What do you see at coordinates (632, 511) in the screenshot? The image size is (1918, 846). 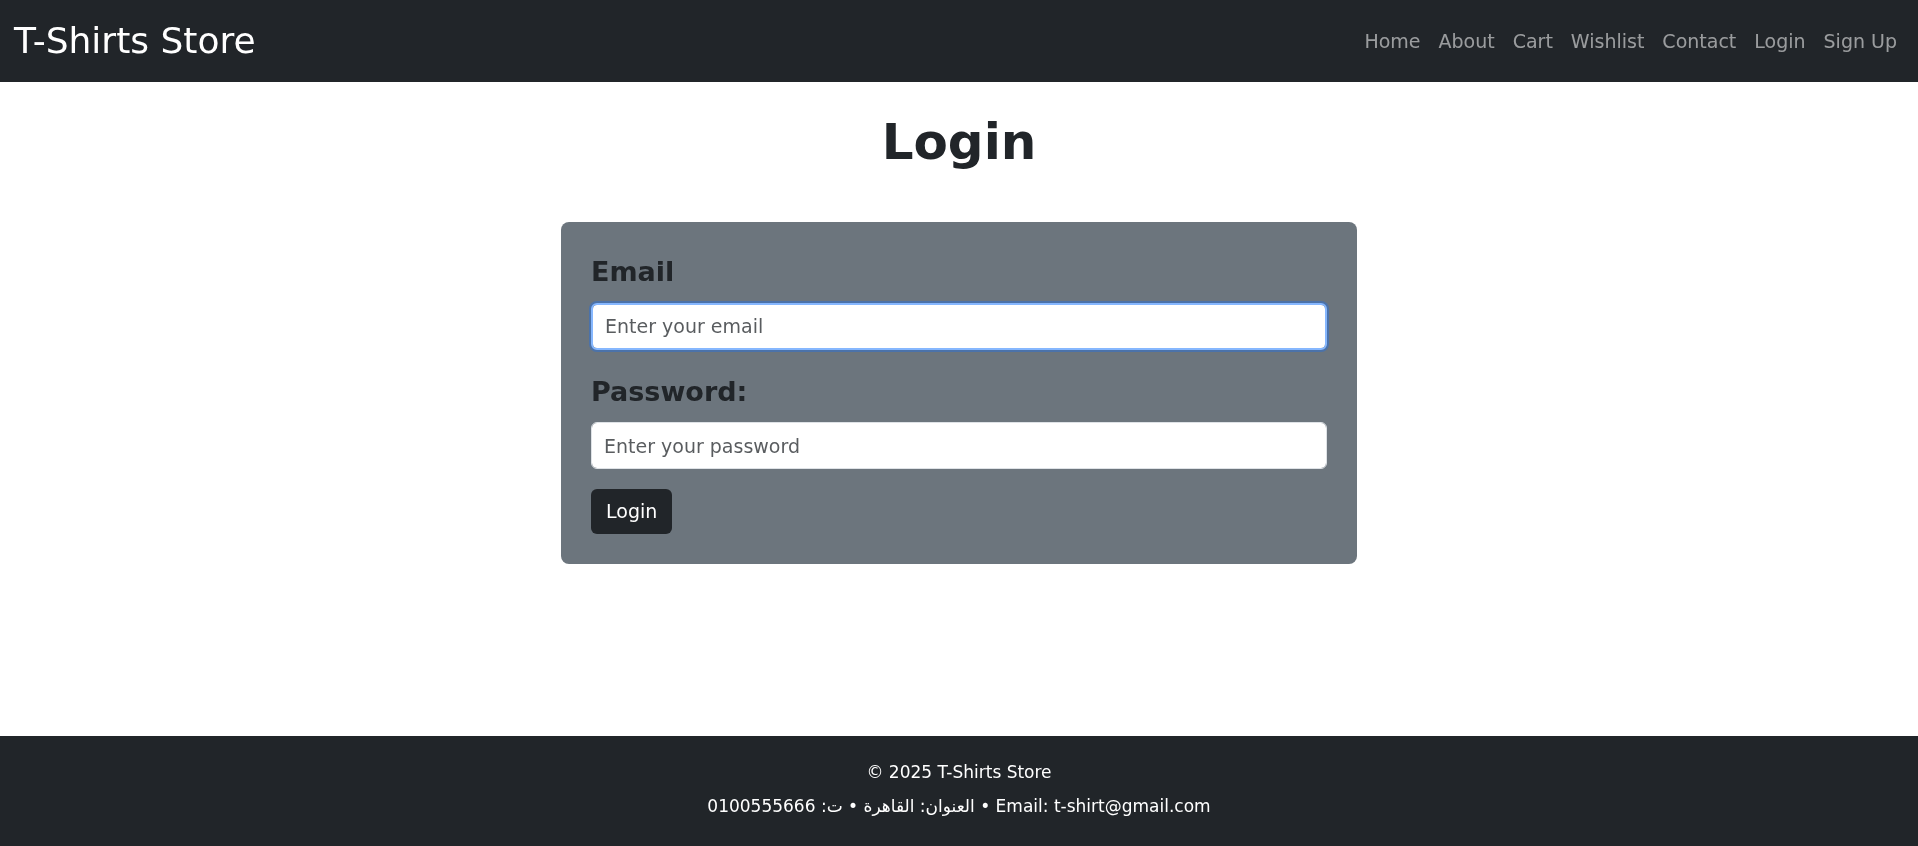 I see `login-button: Login` at bounding box center [632, 511].